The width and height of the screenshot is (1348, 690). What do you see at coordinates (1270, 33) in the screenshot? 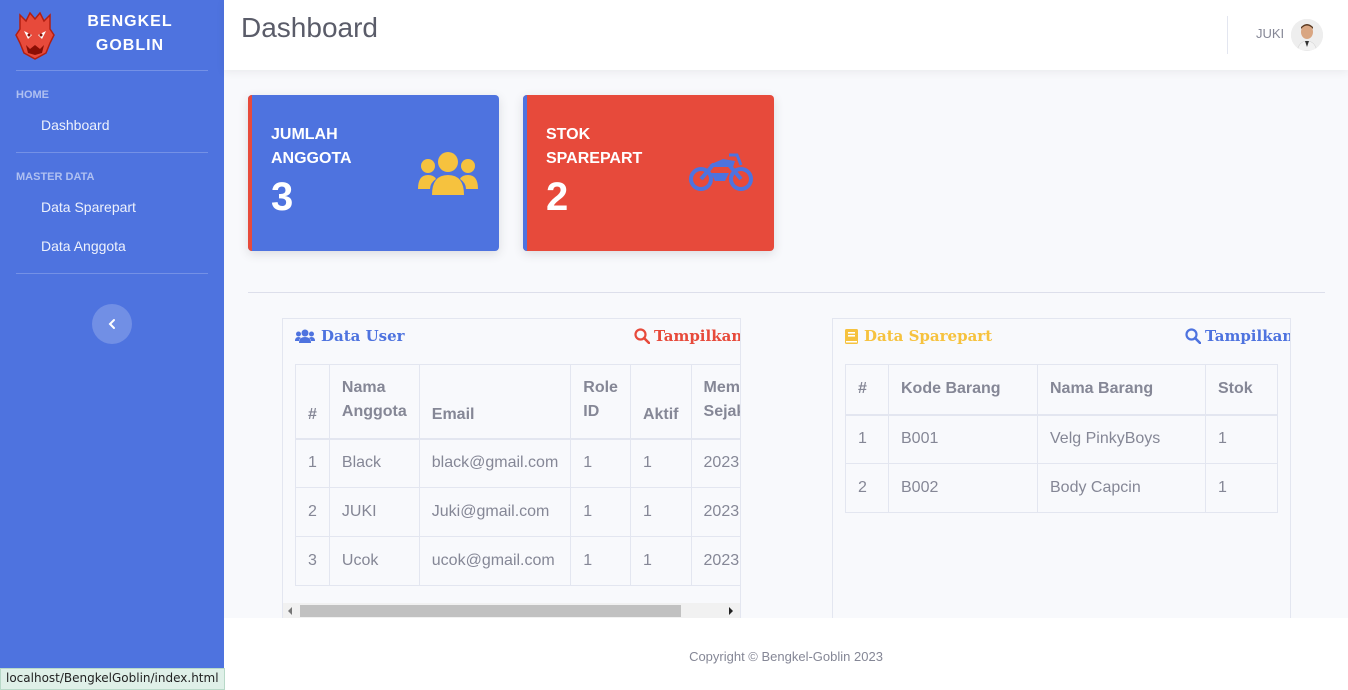
I see `user-name: JUKI` at bounding box center [1270, 33].